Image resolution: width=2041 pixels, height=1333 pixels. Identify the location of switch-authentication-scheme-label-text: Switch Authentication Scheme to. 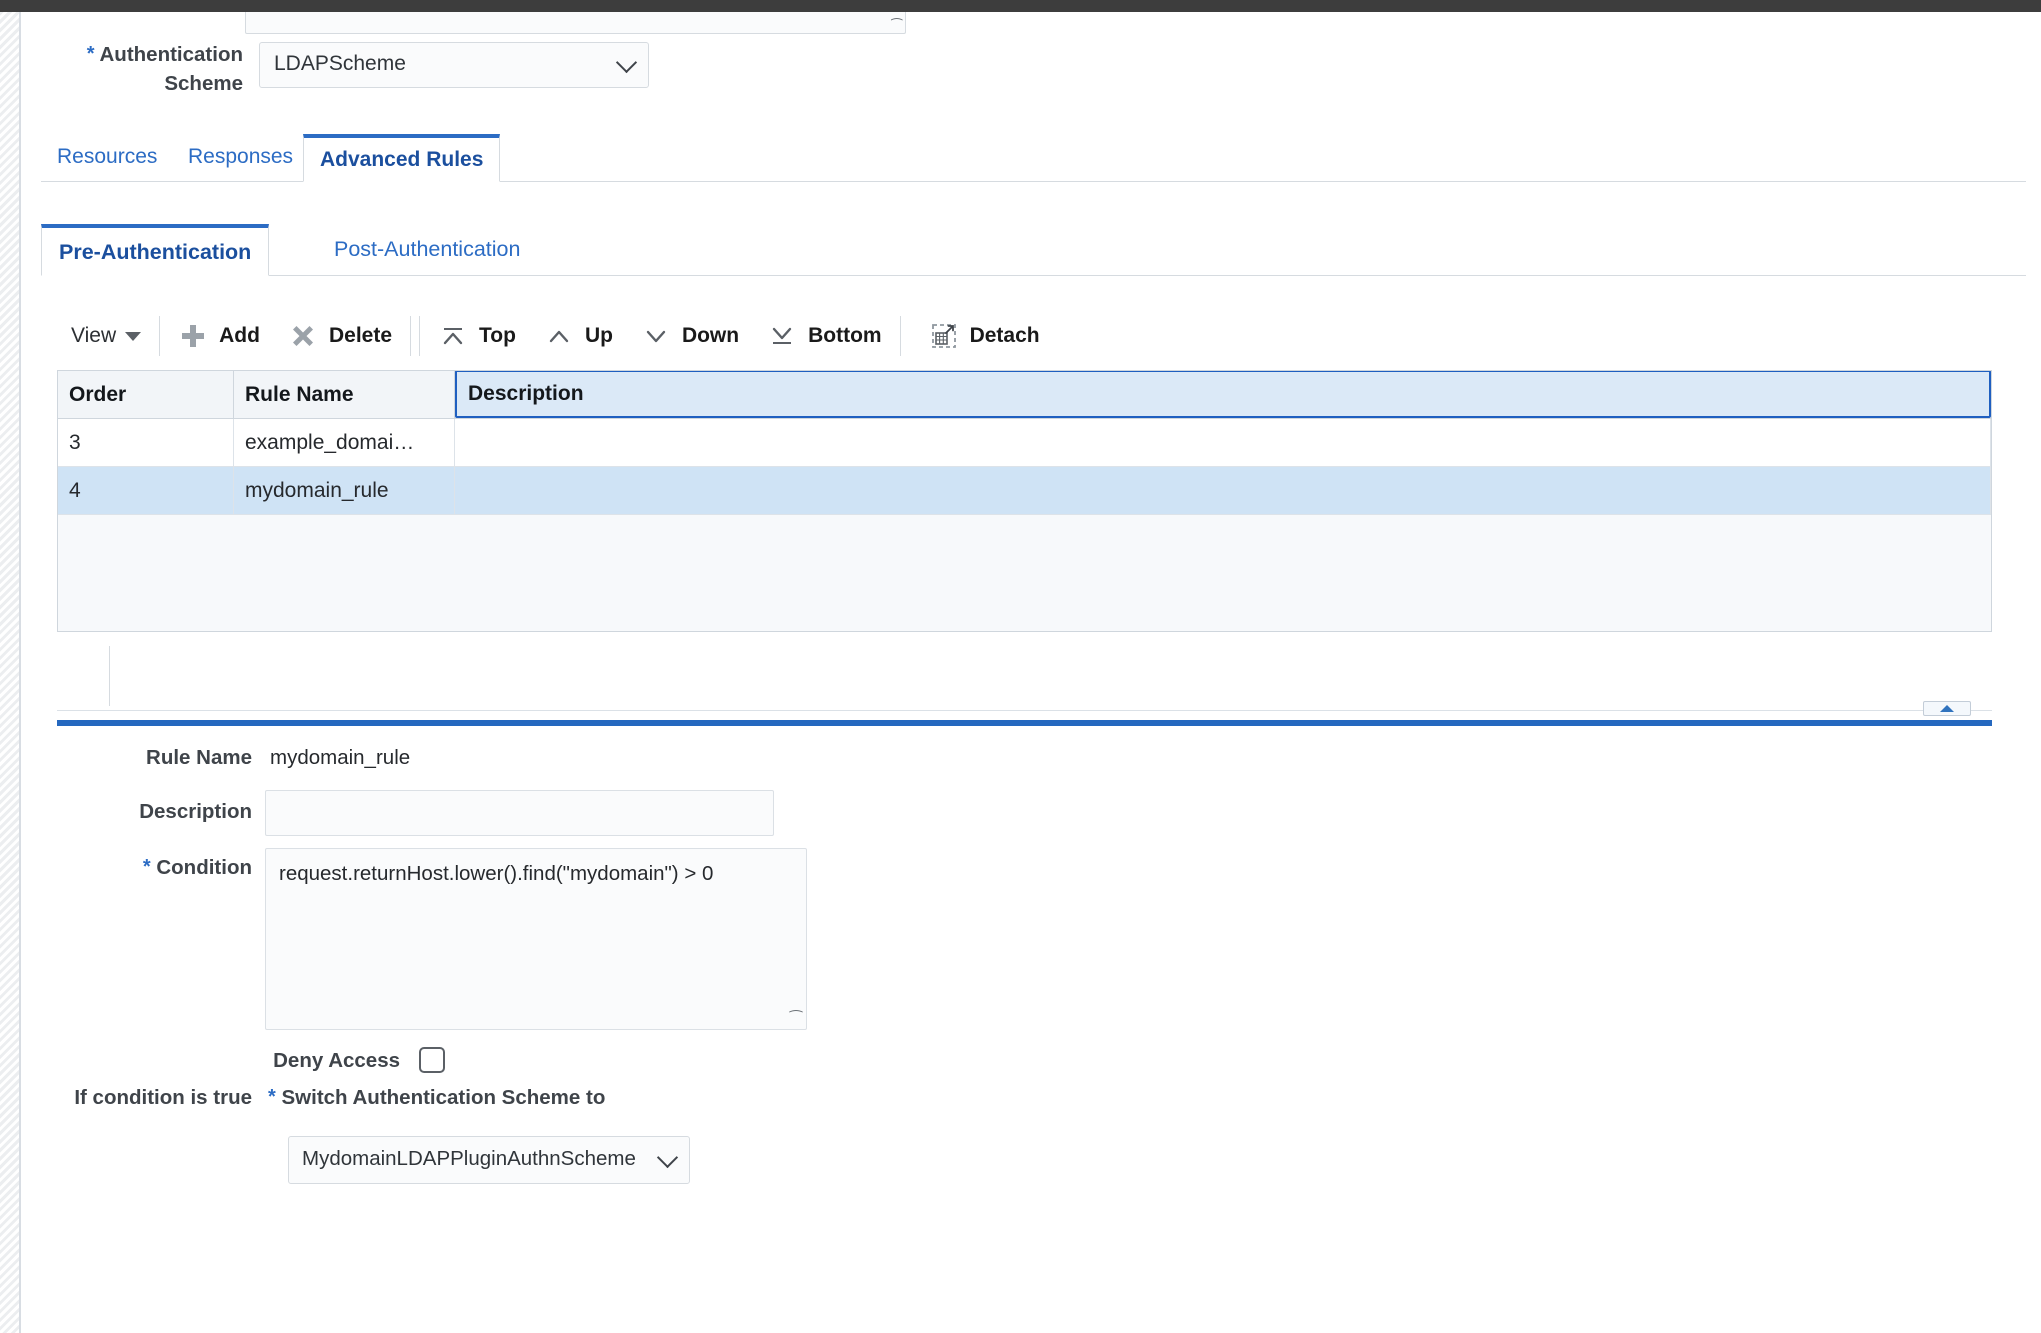
(443, 1097).